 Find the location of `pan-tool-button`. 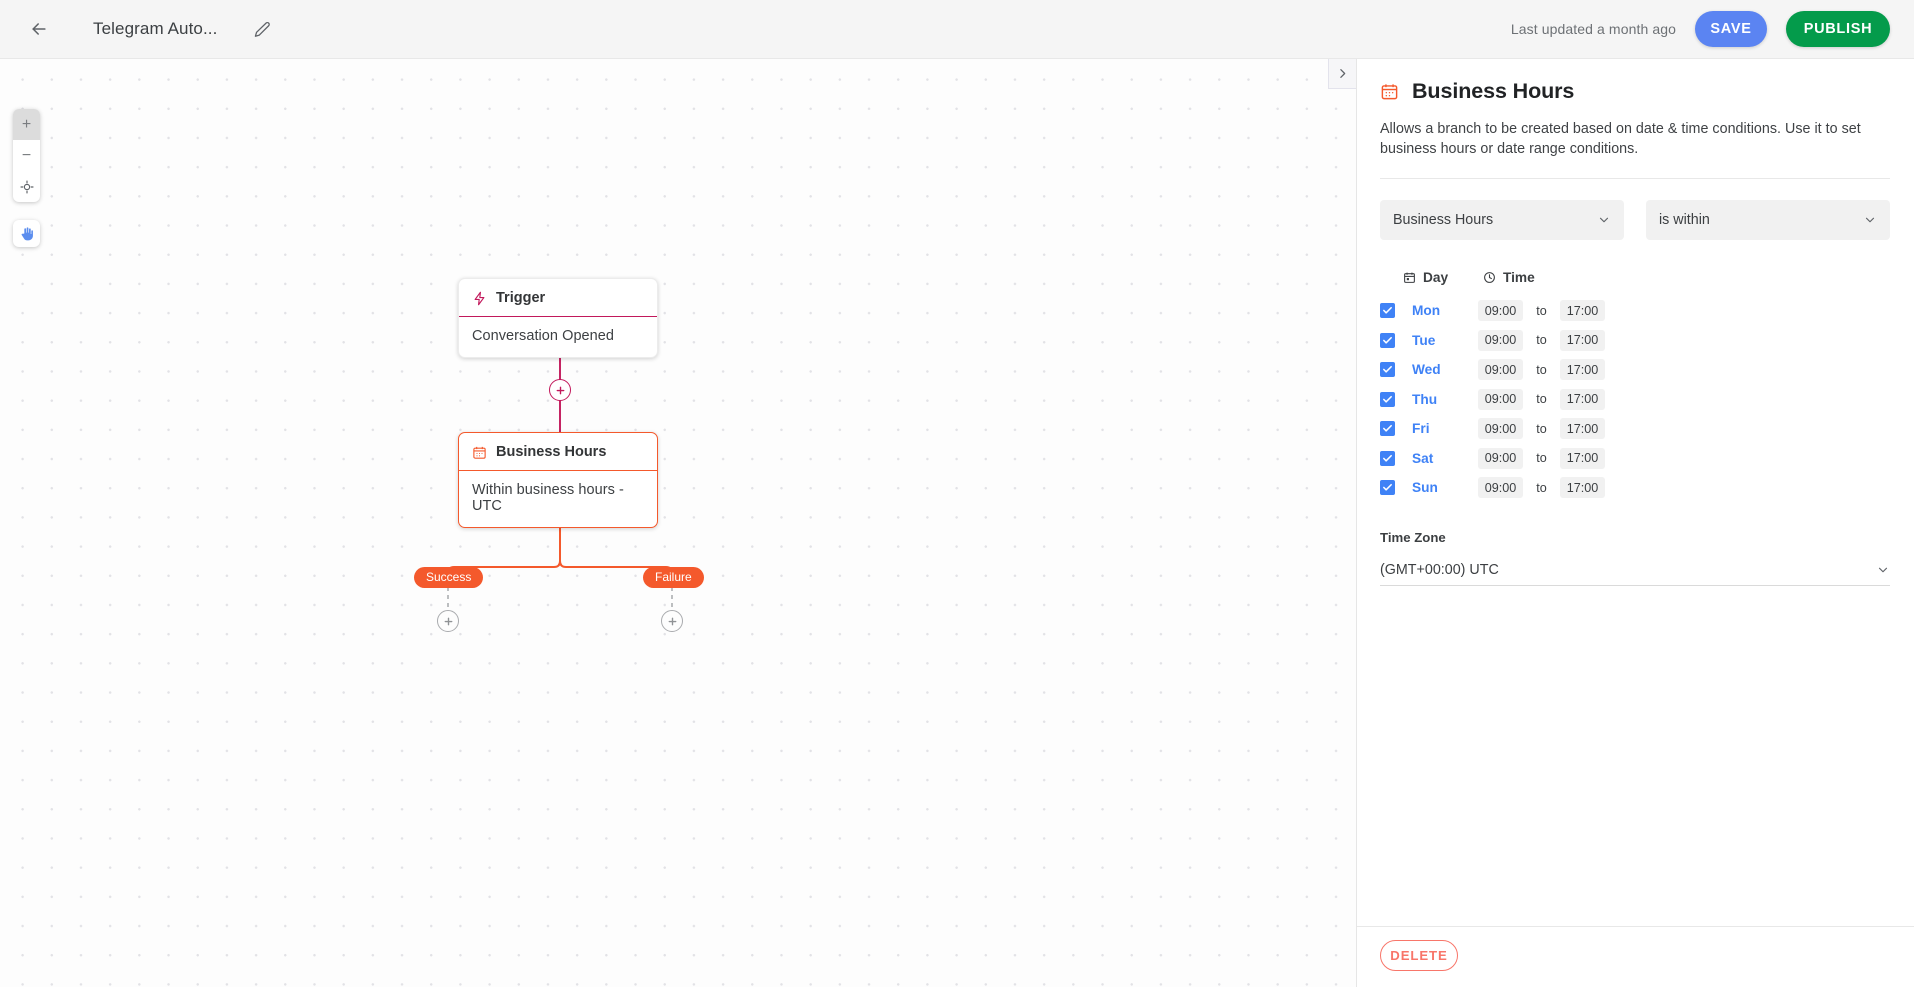

pan-tool-button is located at coordinates (26, 233).